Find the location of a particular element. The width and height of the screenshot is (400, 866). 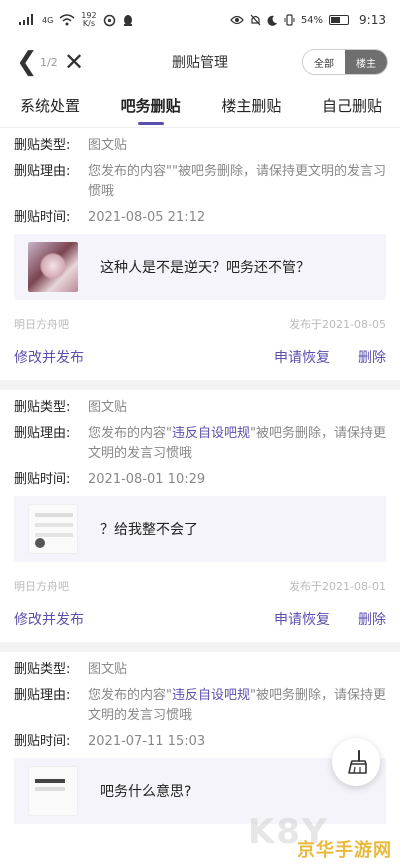

sim-signal-icon is located at coordinates (26, 19).